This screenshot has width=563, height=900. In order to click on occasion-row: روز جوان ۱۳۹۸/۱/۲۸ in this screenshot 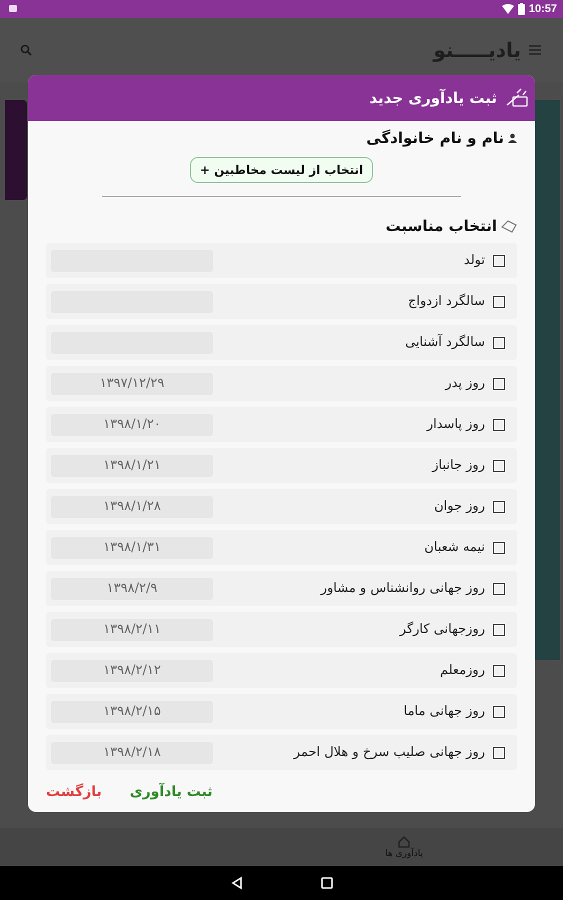, I will do `click(281, 506)`.